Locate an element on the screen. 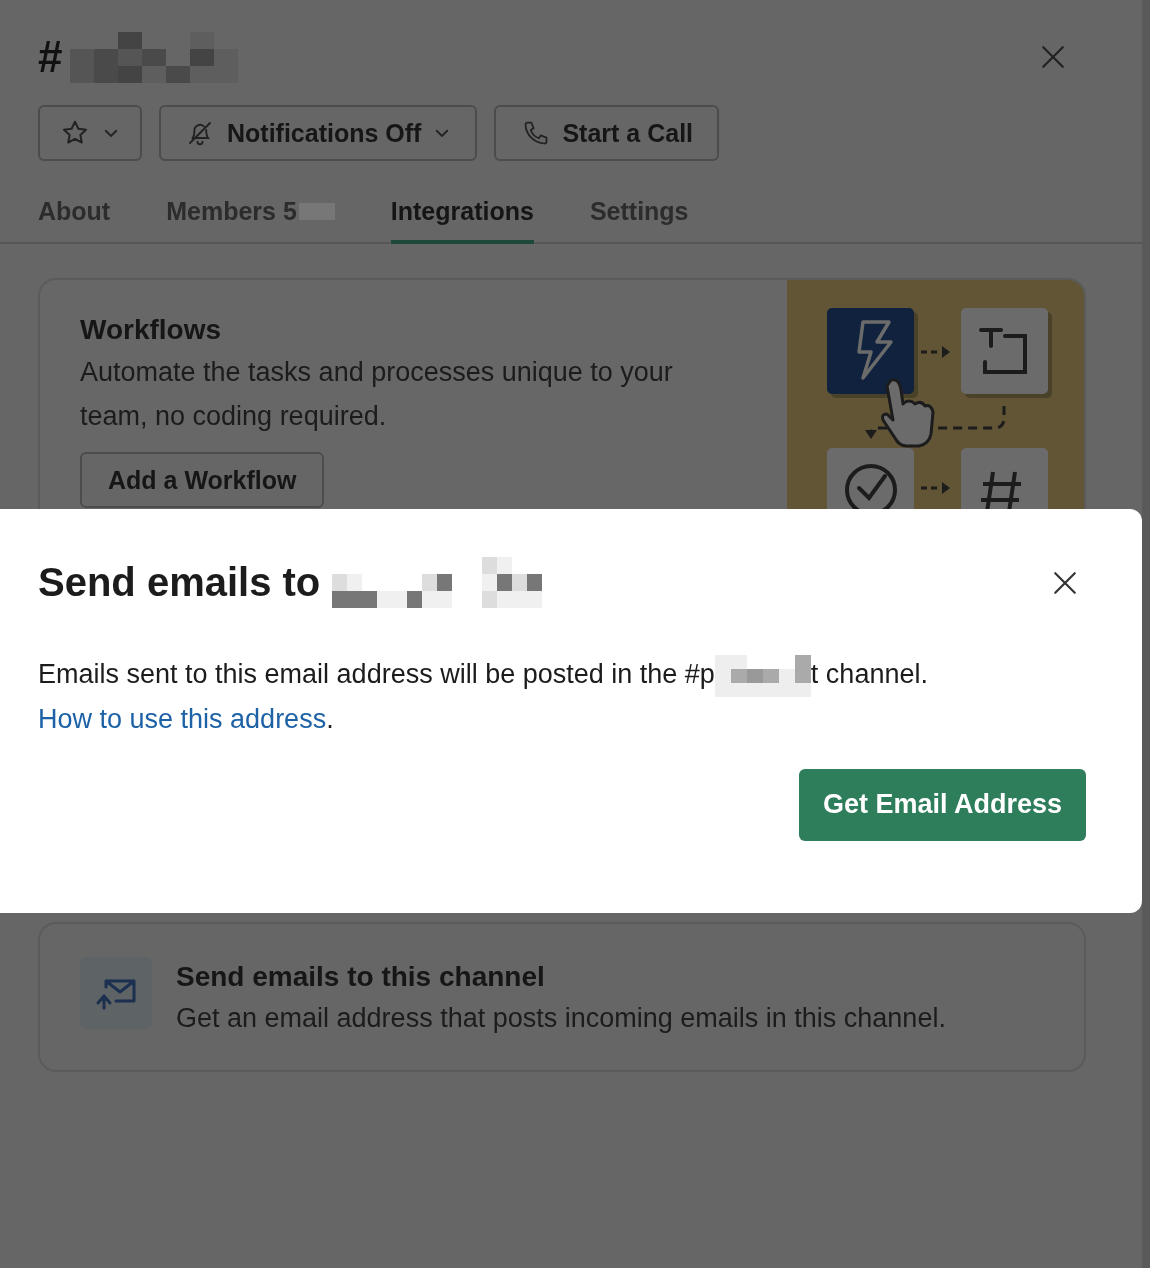 Image resolution: width=1150 pixels, height=1268 pixels. tab: About is located at coordinates (74, 215).